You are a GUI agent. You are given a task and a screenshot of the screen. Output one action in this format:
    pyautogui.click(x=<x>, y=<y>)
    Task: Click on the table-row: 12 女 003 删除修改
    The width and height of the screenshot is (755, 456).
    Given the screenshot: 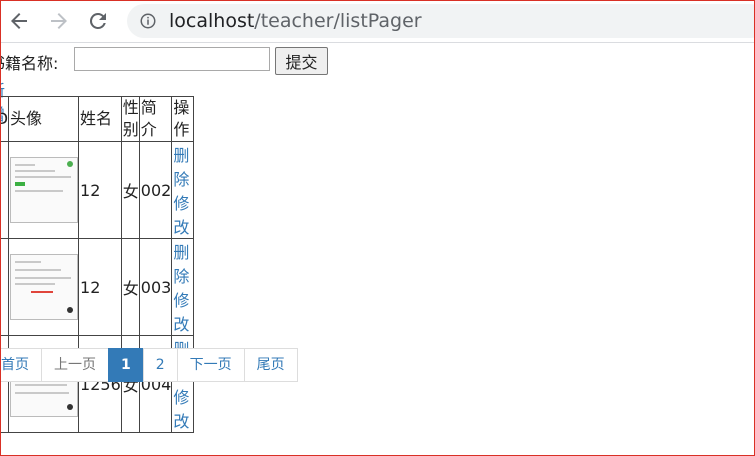 What is the action you would take?
    pyautogui.click(x=97, y=287)
    